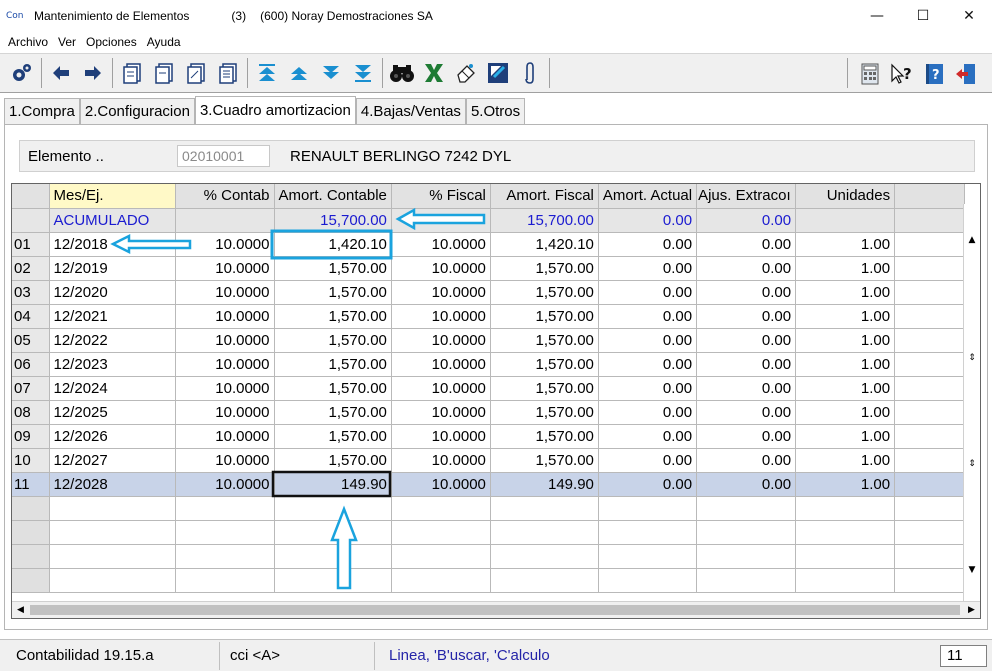 The width and height of the screenshot is (992, 671). What do you see at coordinates (530, 73) in the screenshot?
I see `attach-icon` at bounding box center [530, 73].